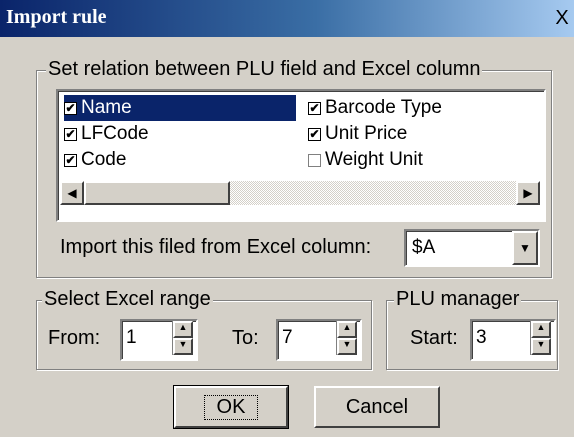  Describe the element at coordinates (434, 338) in the screenshot. I see `start-label: Start:` at that location.